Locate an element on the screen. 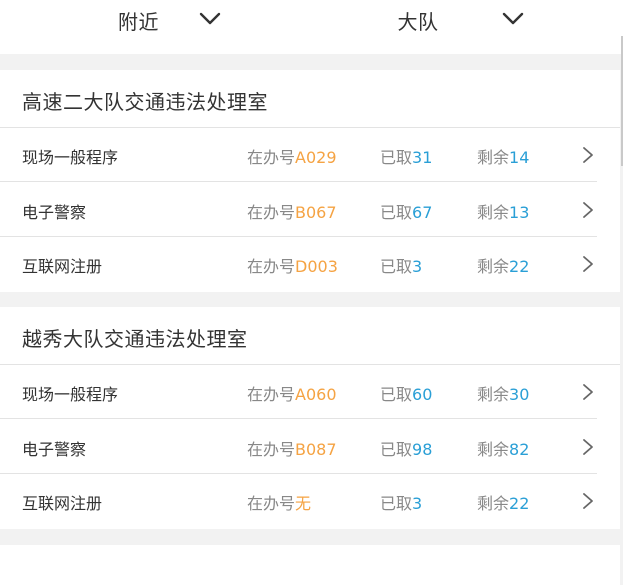 Image resolution: width=623 pixels, height=585 pixels. nearby-filter: 附近 is located at coordinates (156, 27).